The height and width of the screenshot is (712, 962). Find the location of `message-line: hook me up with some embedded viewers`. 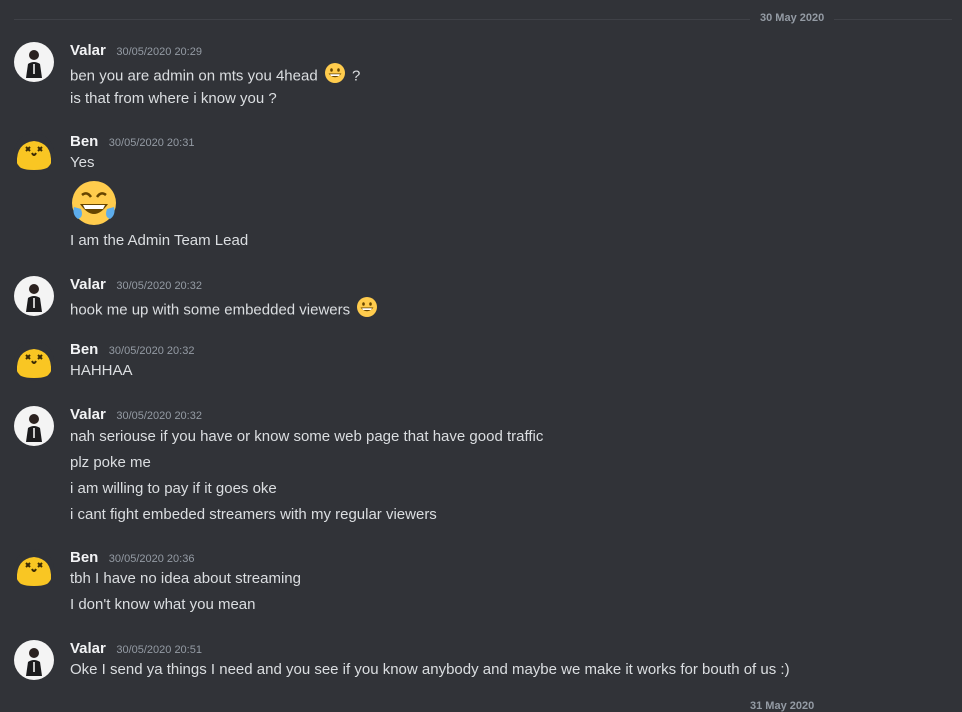

message-line: hook me up with some embedded viewers is located at coordinates (225, 307).